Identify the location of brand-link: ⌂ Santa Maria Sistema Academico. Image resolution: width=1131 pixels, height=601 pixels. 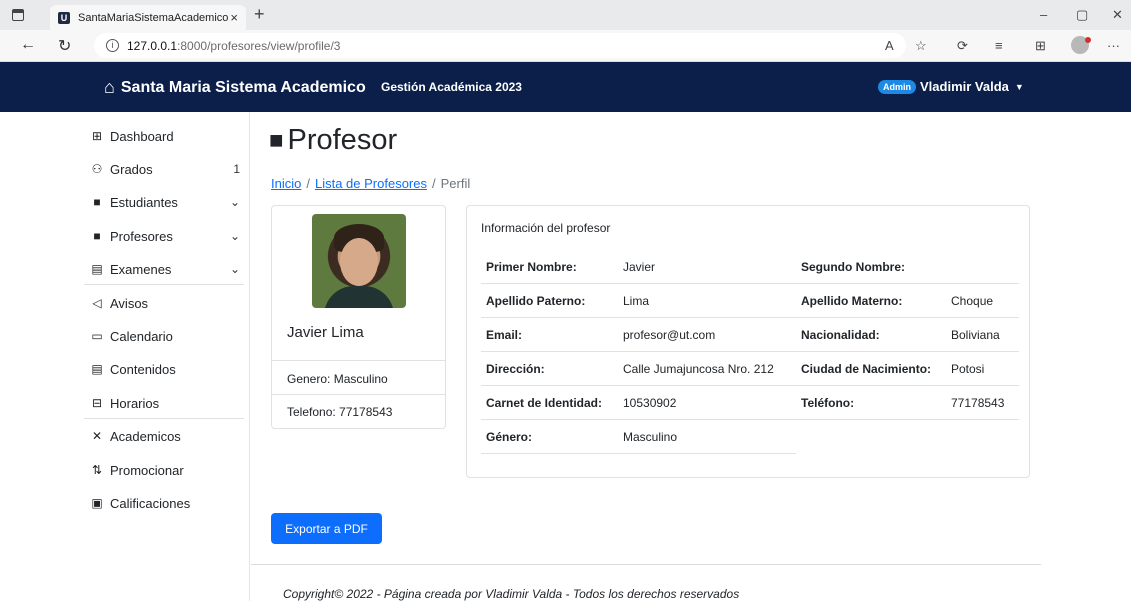
(235, 87).